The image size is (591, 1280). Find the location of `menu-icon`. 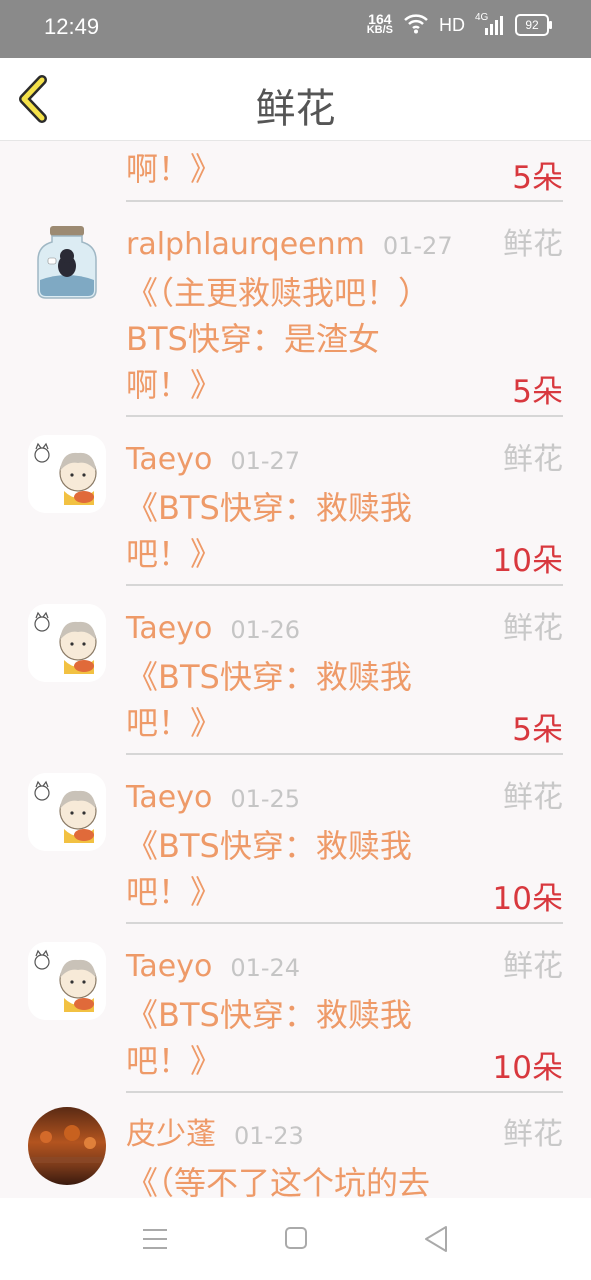

menu-icon is located at coordinates (155, 1239).